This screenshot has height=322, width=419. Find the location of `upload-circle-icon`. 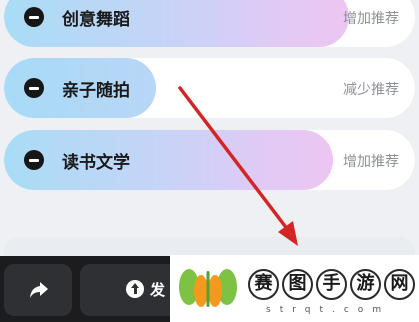

upload-circle-icon is located at coordinates (135, 289).